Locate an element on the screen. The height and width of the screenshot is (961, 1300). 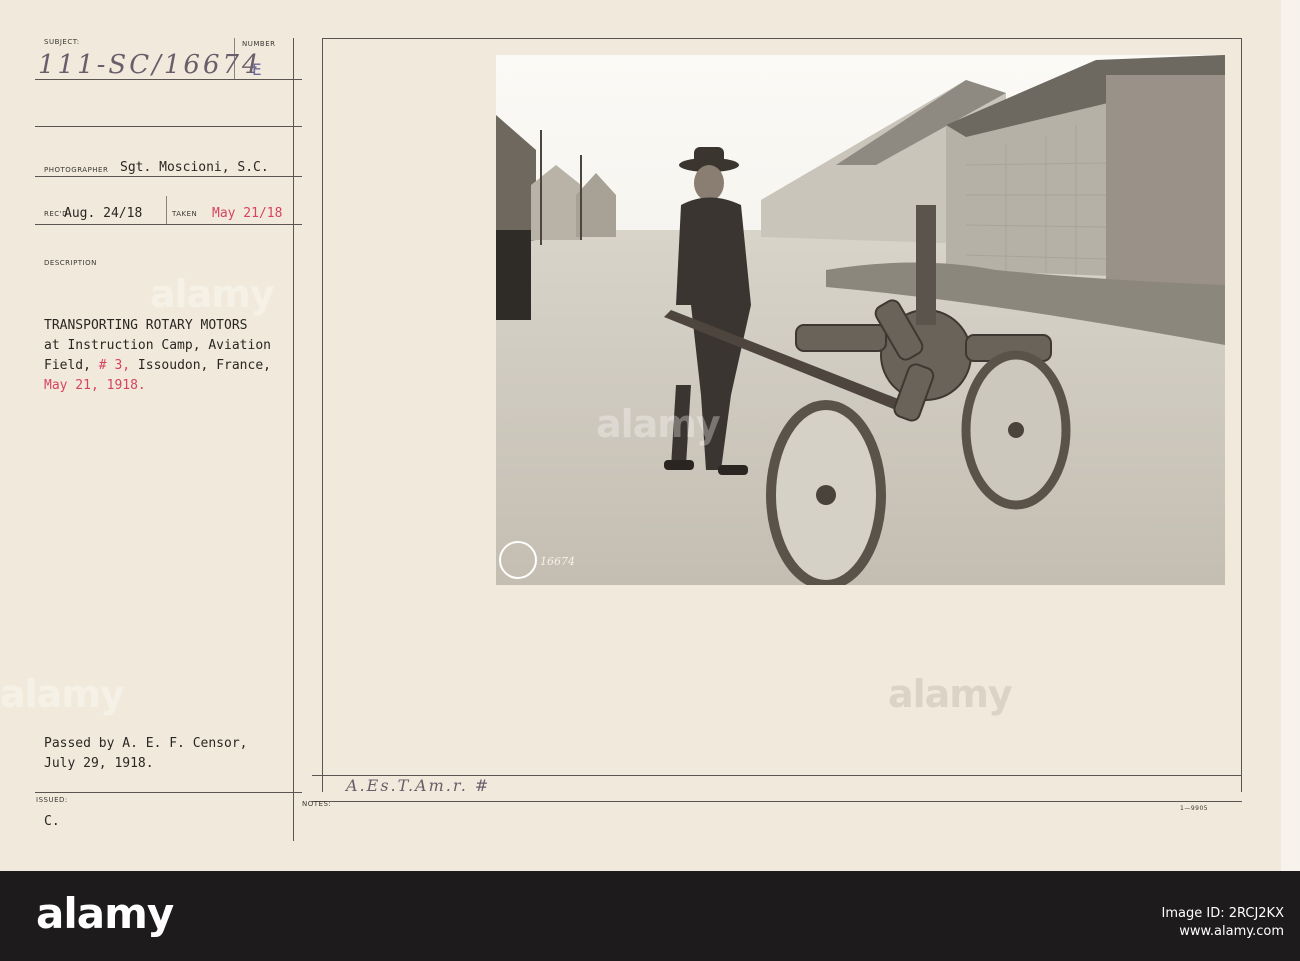
watermark-1: alamy is located at coordinates (212, 294).